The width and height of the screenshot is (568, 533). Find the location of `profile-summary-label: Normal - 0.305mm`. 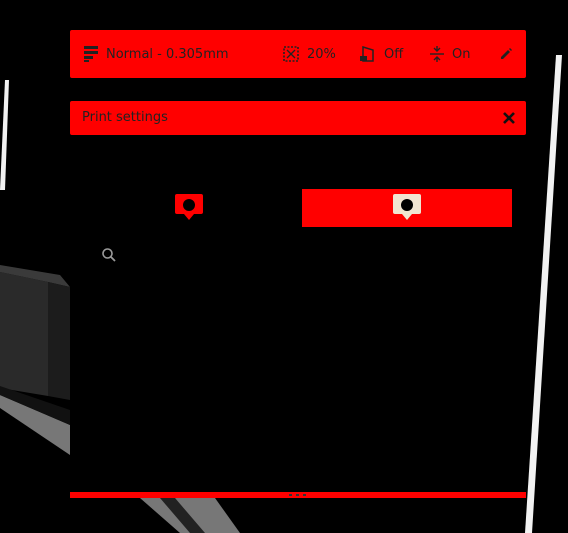

profile-summary-label: Normal - 0.305mm is located at coordinates (167, 54).